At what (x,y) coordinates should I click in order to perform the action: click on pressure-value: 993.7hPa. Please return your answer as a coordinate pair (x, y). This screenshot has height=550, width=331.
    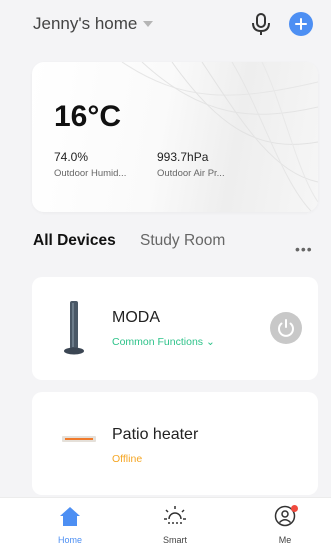
    Looking at the image, I should click on (183, 157).